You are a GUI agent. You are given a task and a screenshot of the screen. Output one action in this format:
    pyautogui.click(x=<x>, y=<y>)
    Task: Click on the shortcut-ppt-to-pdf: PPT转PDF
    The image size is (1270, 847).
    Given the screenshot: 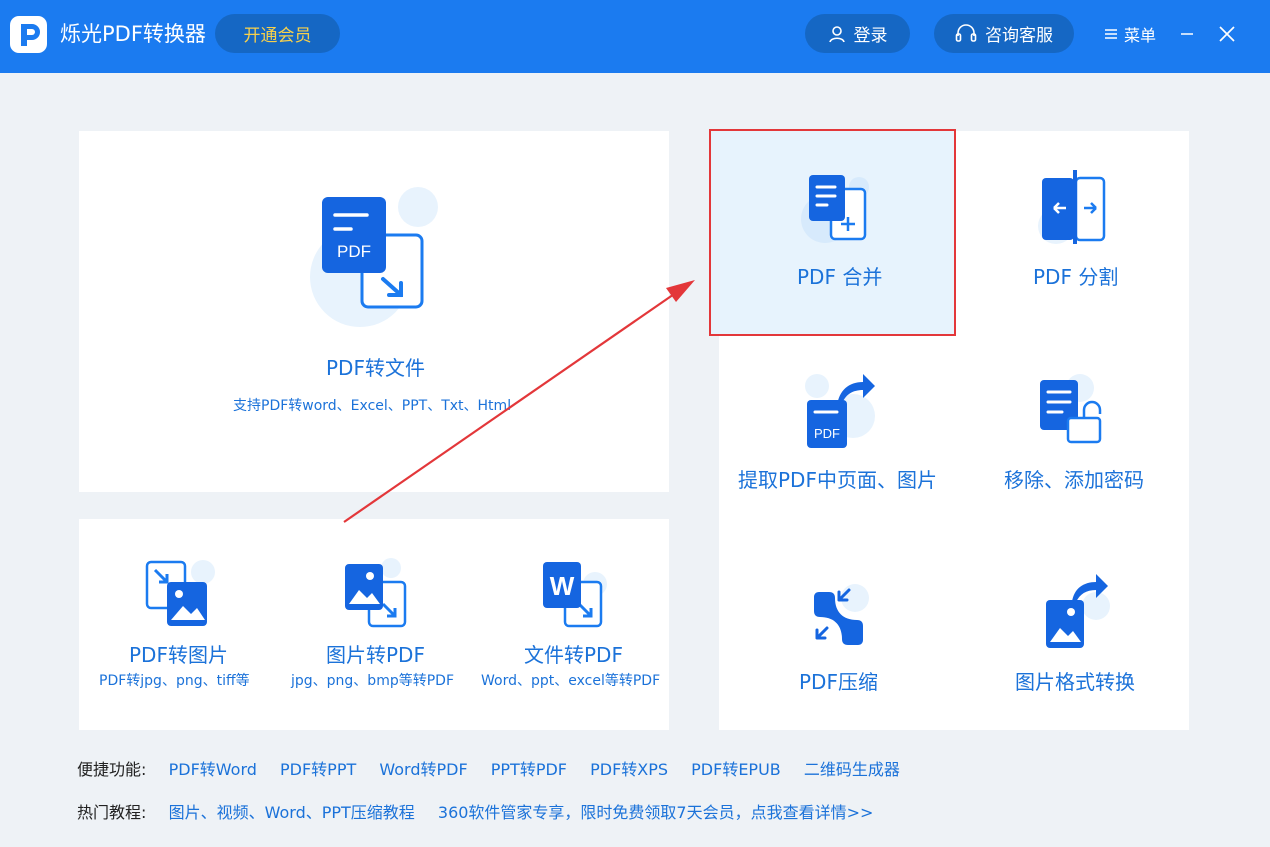 What is the action you would take?
    pyautogui.click(x=529, y=769)
    